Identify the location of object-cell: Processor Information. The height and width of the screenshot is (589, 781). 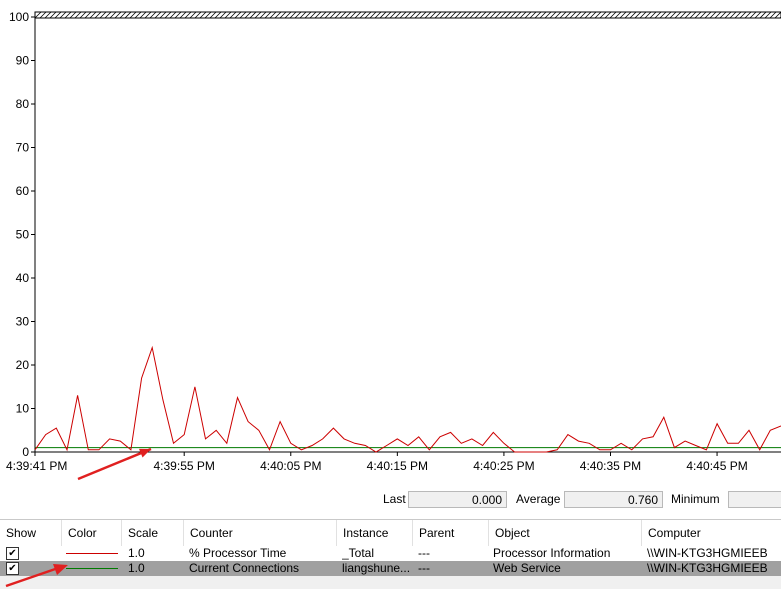
(552, 553).